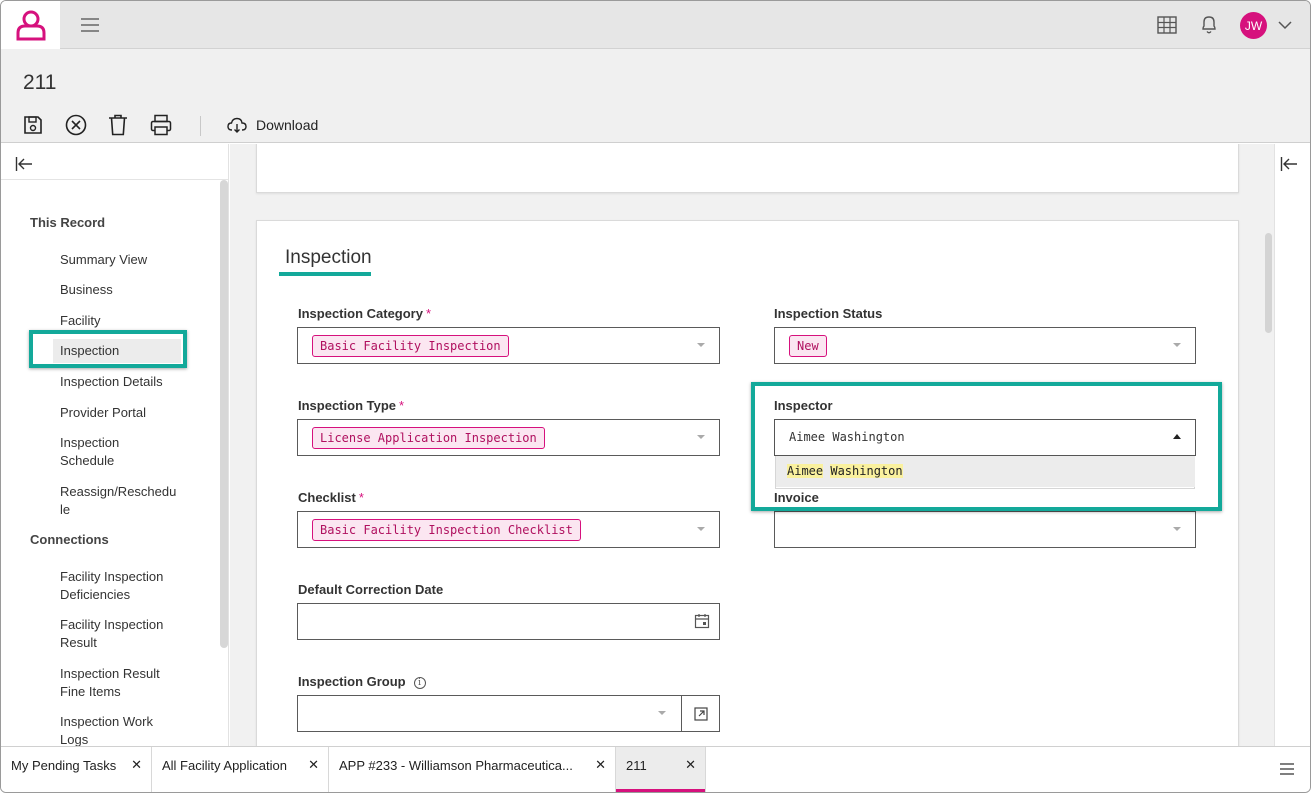 The height and width of the screenshot is (793, 1311). What do you see at coordinates (114, 179) in the screenshot?
I see `nav-divider` at bounding box center [114, 179].